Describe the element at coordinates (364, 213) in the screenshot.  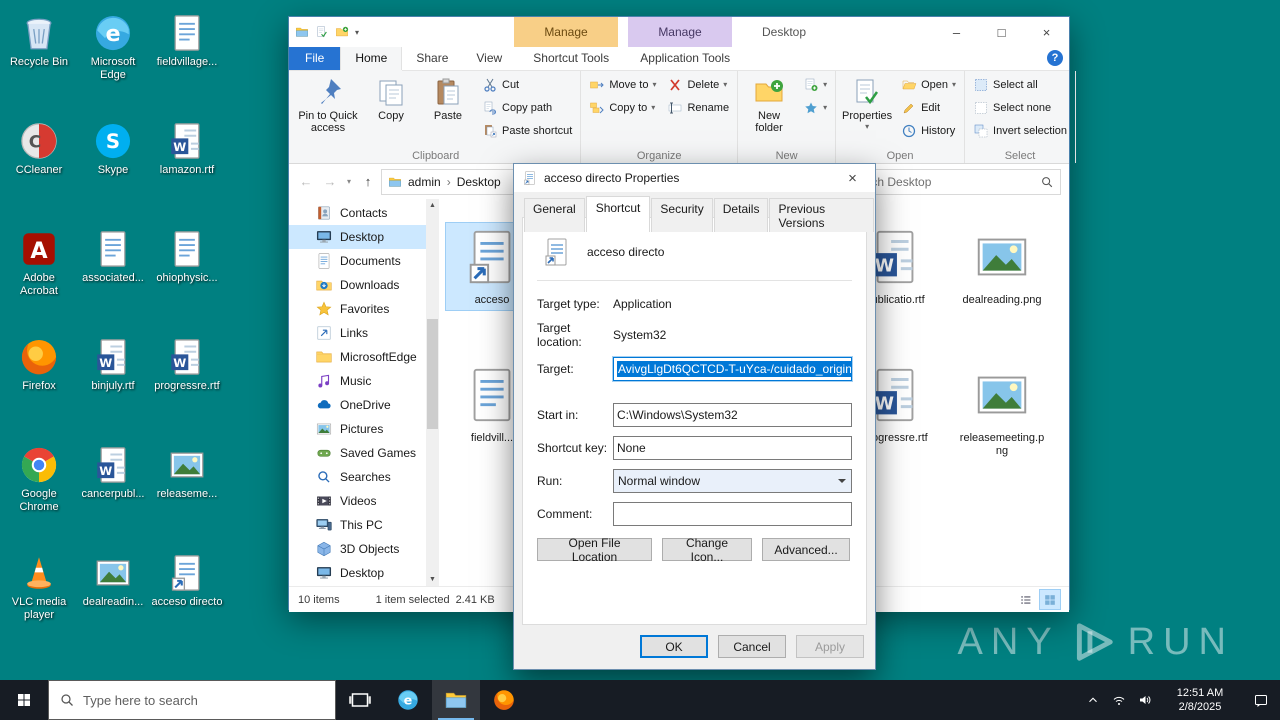
I see `sidebar-item-contacts: Contacts` at that location.